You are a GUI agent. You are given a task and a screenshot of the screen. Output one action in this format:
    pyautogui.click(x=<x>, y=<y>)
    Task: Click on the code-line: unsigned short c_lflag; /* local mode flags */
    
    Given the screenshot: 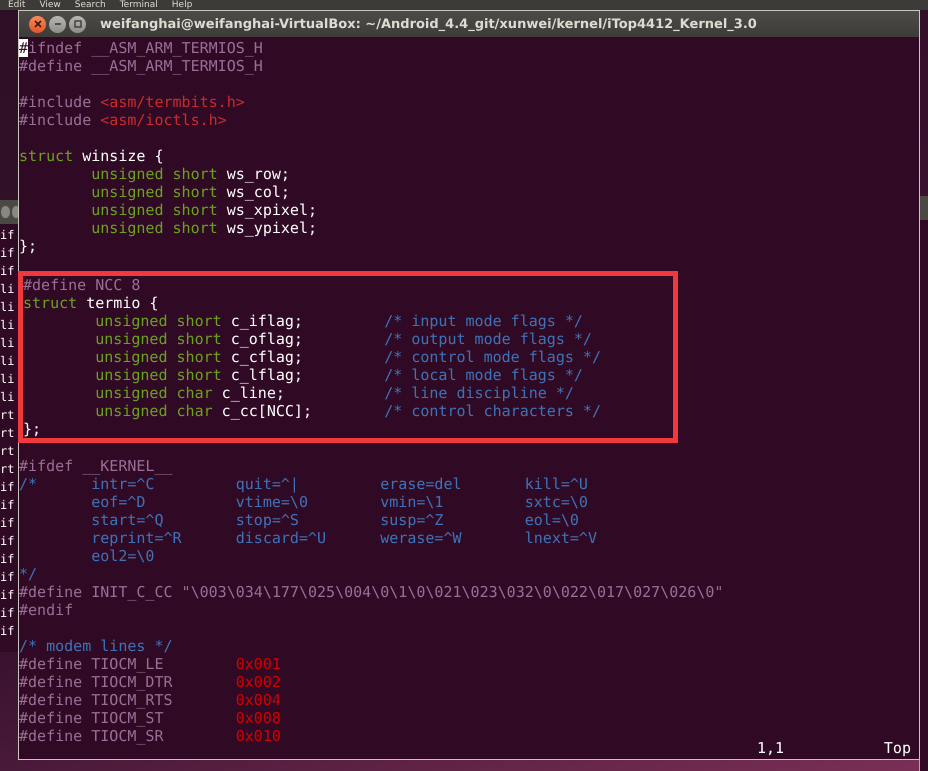 What is the action you would take?
    pyautogui.click(x=339, y=375)
    